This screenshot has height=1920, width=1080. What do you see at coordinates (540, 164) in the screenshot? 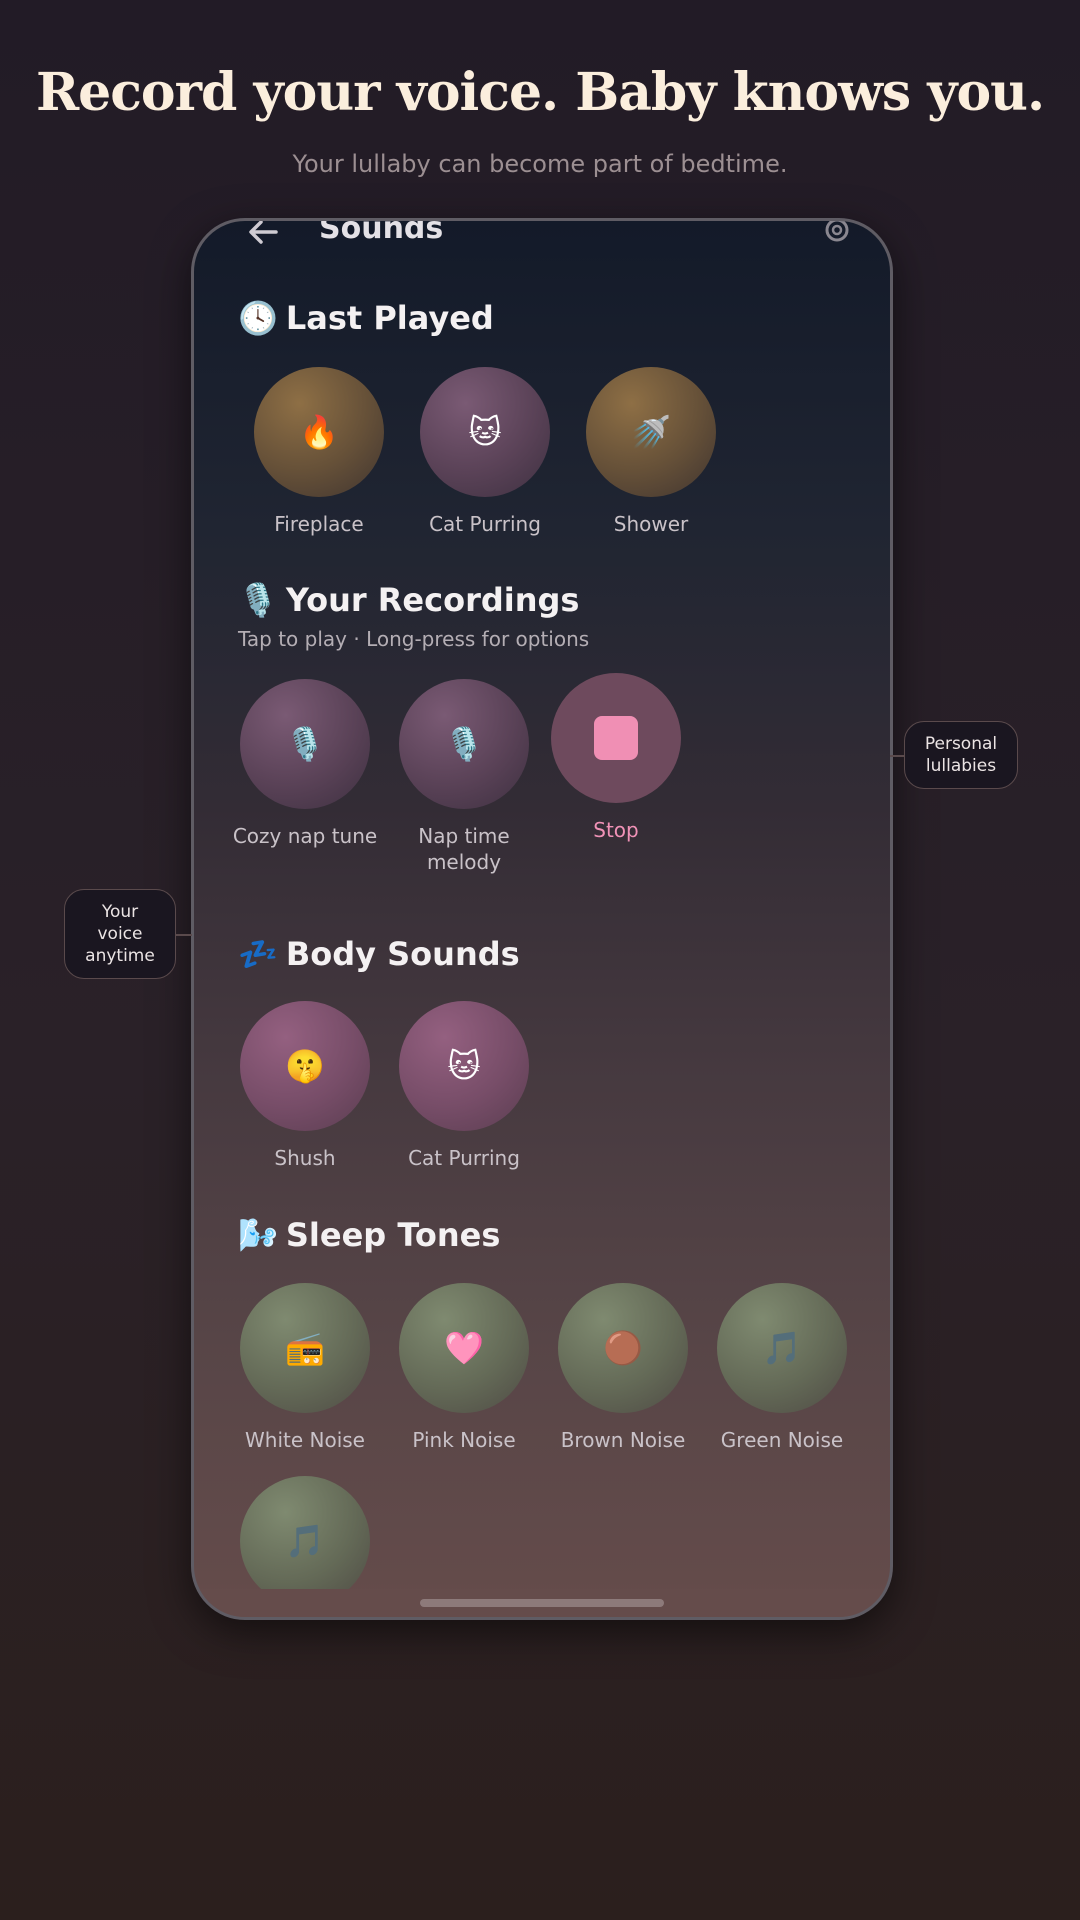
I see `subheadline: Your lullaby can become part of bedtime.` at bounding box center [540, 164].